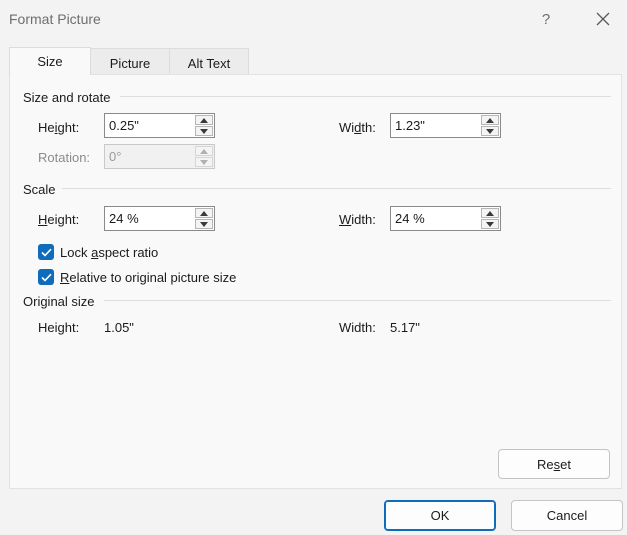 The image size is (627, 535). I want to click on tab-label: Size, so click(50, 61).